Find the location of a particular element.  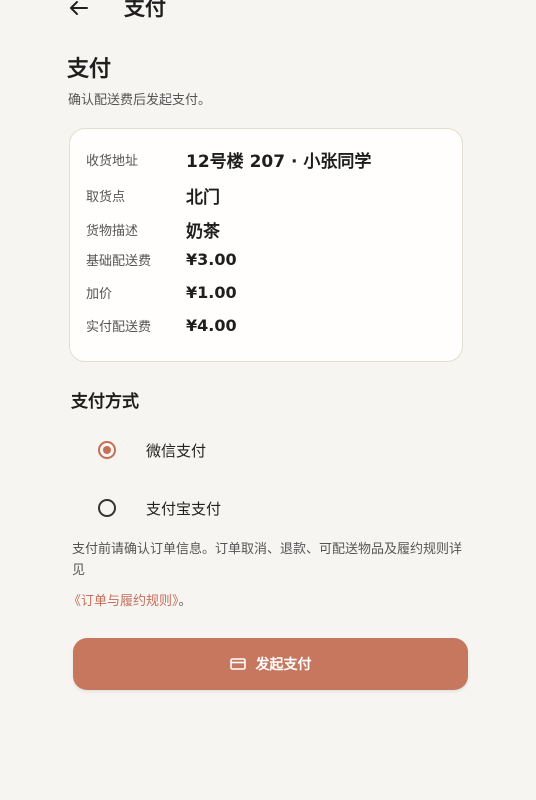

payment-option-wechat: 微信支付 is located at coordinates (152, 450).